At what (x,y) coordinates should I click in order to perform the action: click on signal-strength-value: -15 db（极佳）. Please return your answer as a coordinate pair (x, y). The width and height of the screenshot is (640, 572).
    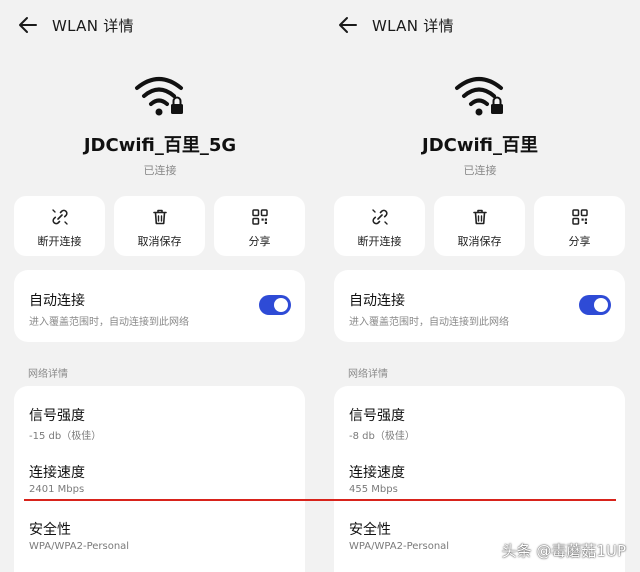
    Looking at the image, I should click on (65, 436).